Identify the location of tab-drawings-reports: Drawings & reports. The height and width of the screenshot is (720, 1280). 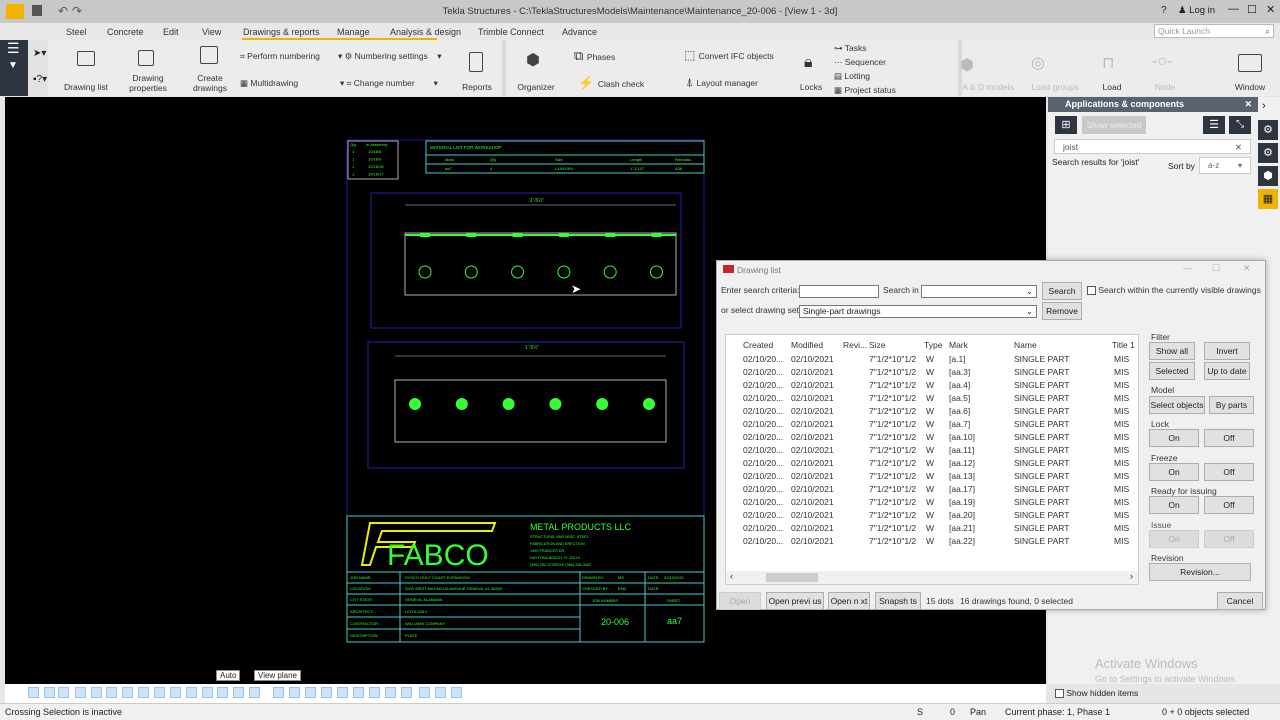
(281, 32).